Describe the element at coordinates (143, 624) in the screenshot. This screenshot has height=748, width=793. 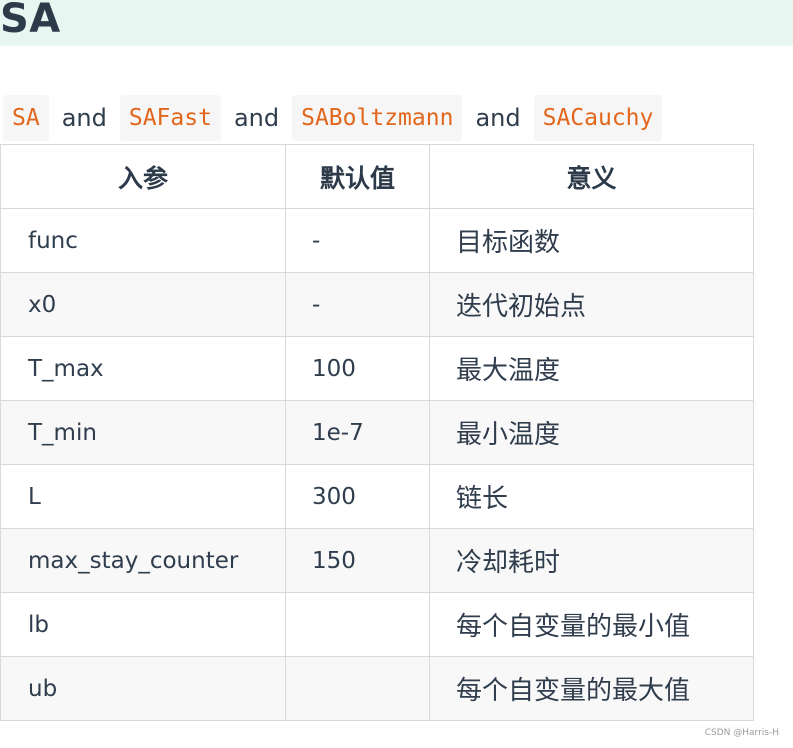
I see `cell-param: lb` at that location.